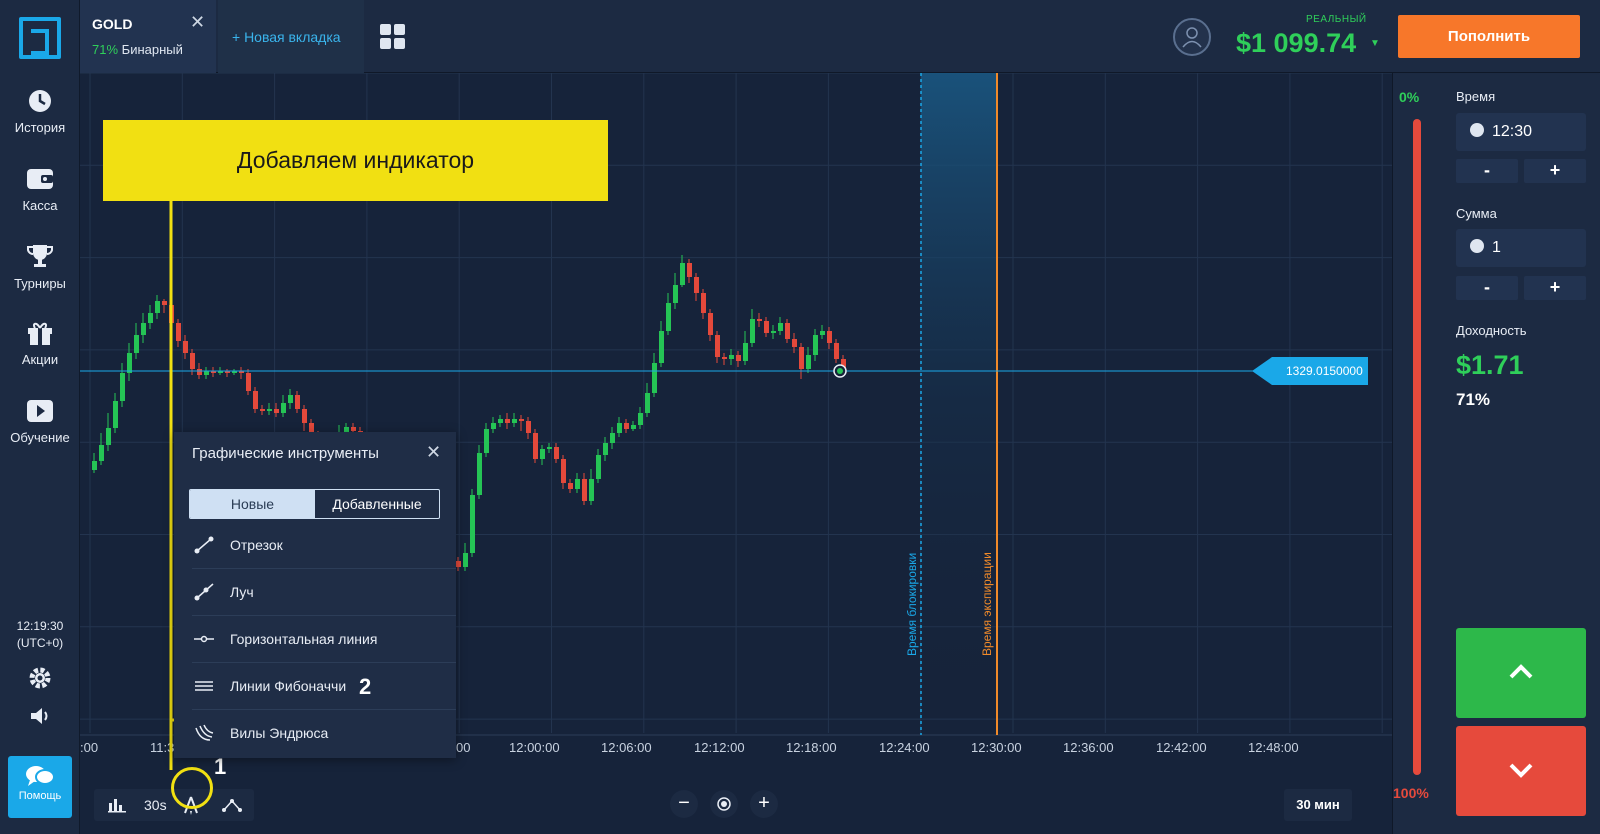 This screenshot has width=1600, height=834. What do you see at coordinates (252, 504) in the screenshot?
I see `tab-new-tools: Новые` at bounding box center [252, 504].